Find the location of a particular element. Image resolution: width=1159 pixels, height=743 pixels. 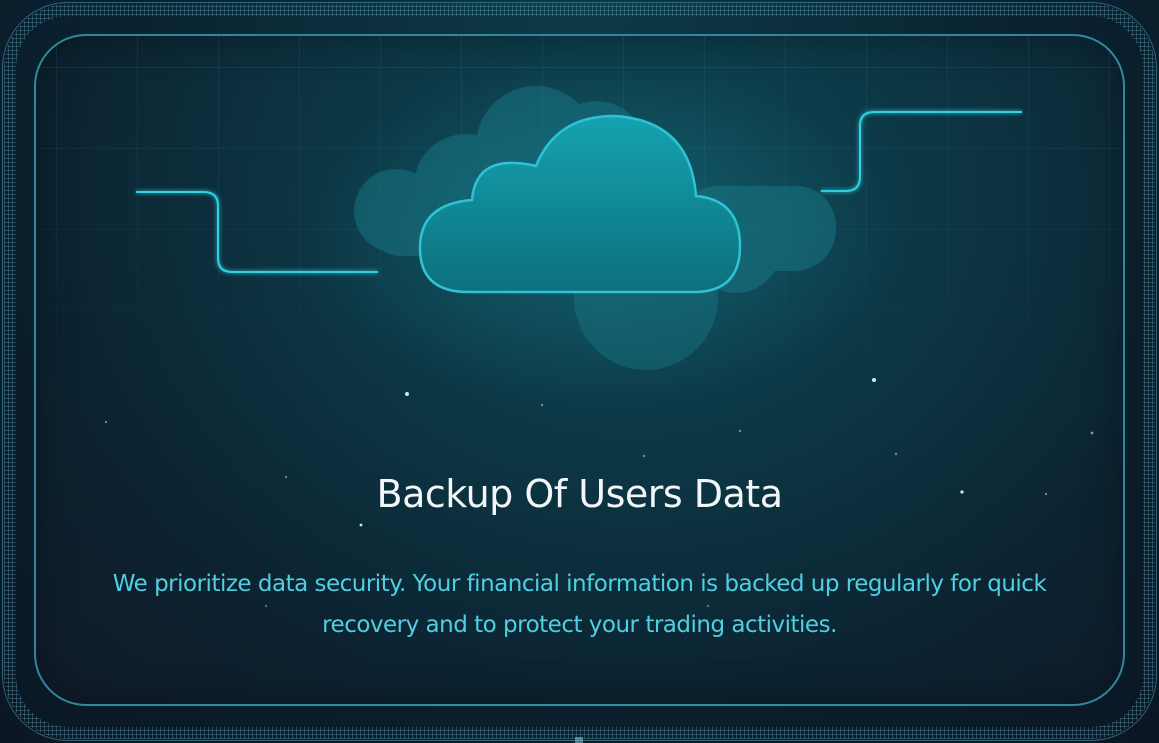

bottom-notch is located at coordinates (579, 740).